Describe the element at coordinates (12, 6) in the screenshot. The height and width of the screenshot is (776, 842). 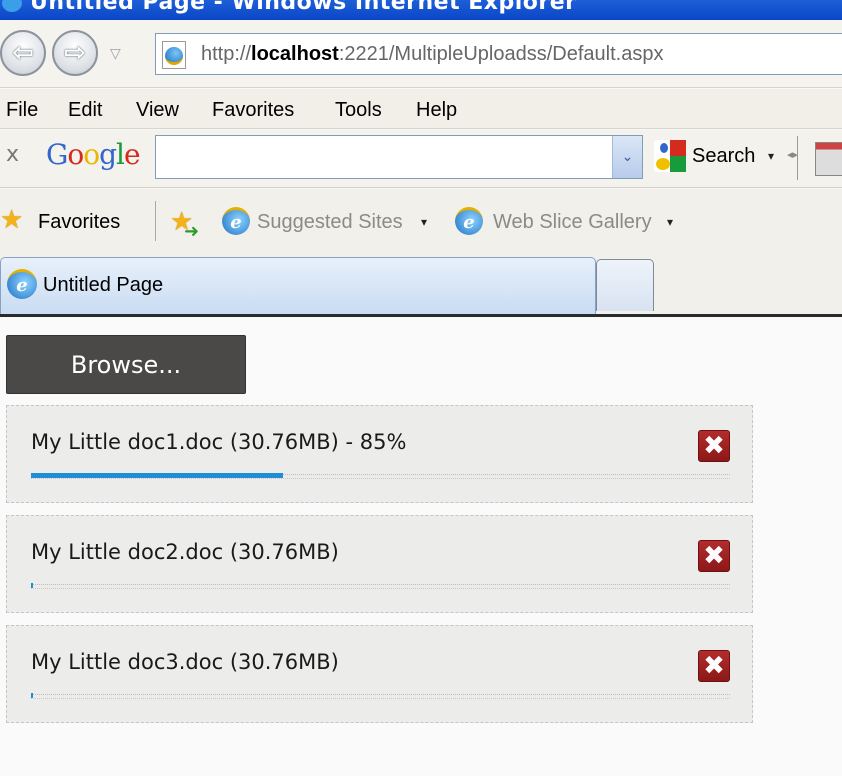
I see `ie-app-icon` at that location.